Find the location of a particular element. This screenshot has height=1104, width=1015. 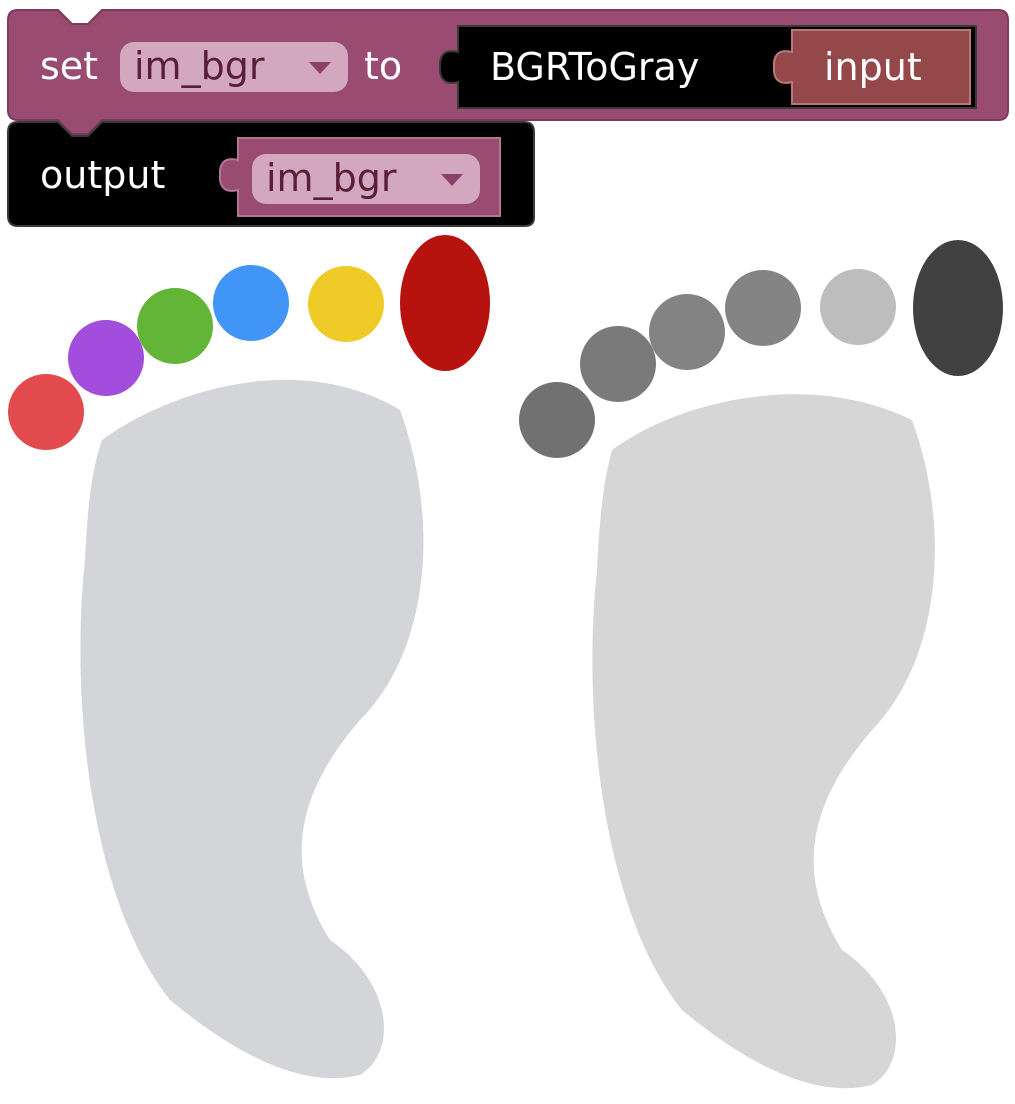

set-variable-value: im_bgr is located at coordinates (199, 66).